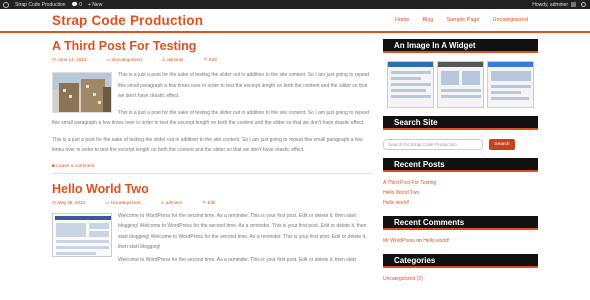 Image resolution: width=590 pixels, height=300 pixels. I want to click on main-nav: Home Blog Sample Page Uncategorized, so click(455, 20).